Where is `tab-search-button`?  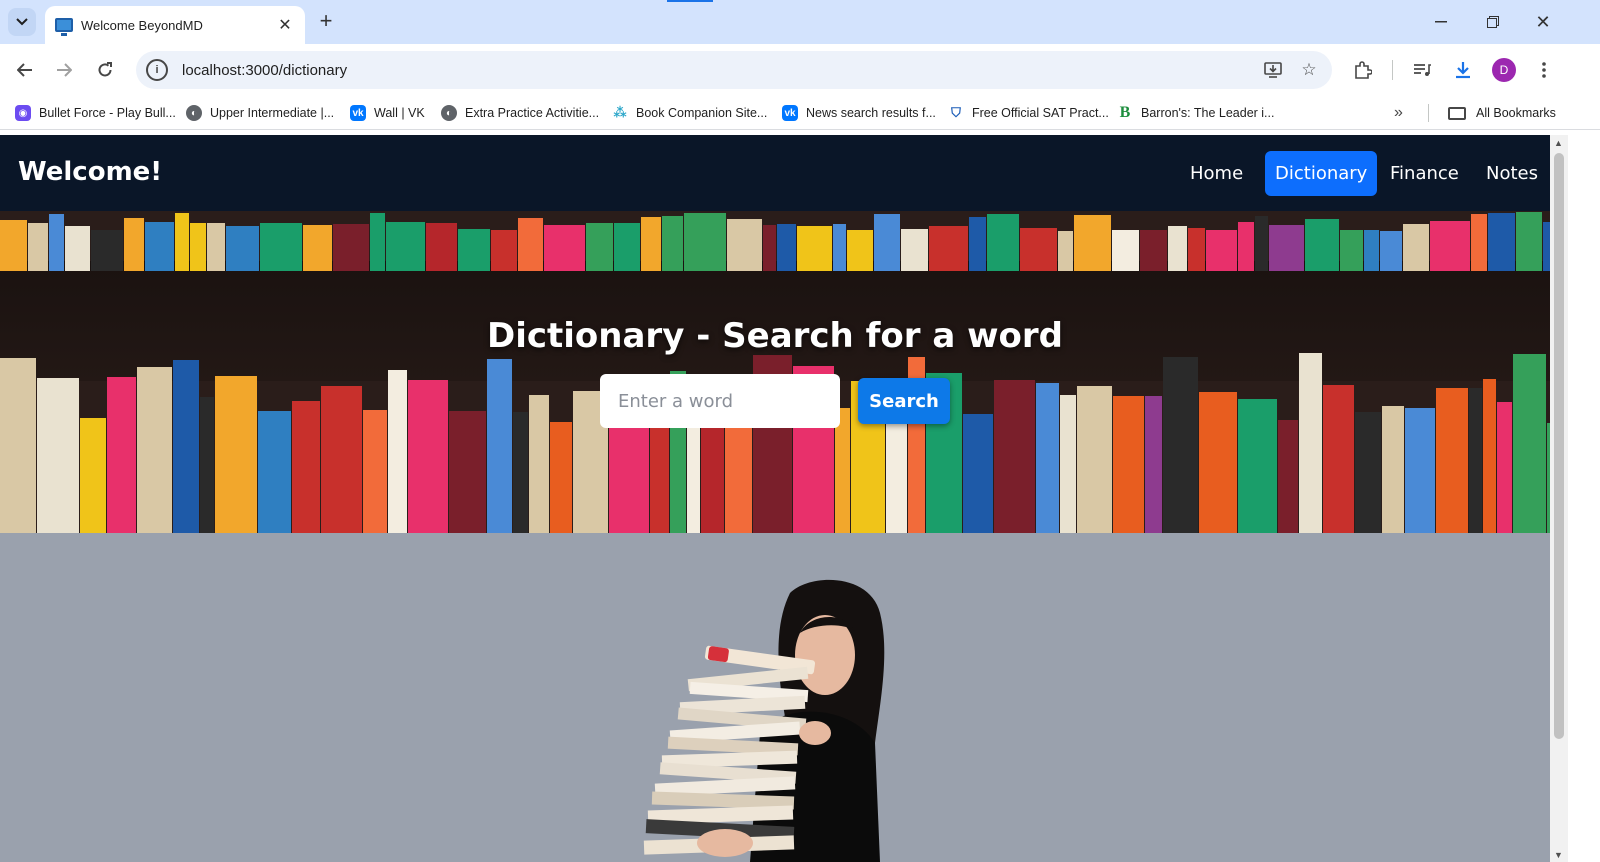 tab-search-button is located at coordinates (22, 22).